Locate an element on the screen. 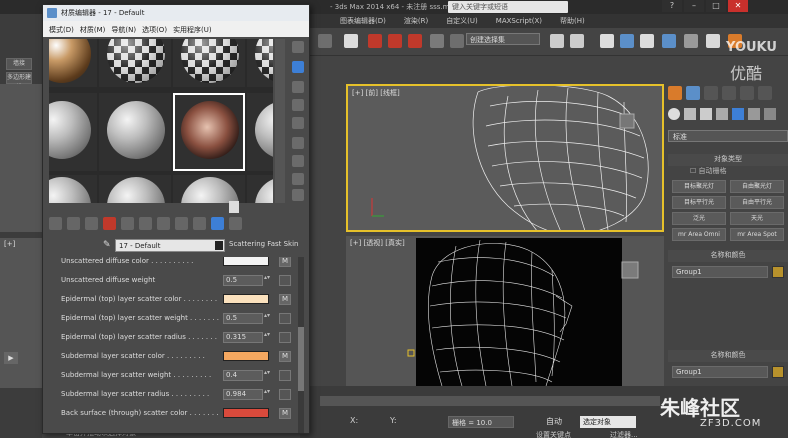 The width and height of the screenshot is (788, 438). mirror-icon is located at coordinates (557, 41).